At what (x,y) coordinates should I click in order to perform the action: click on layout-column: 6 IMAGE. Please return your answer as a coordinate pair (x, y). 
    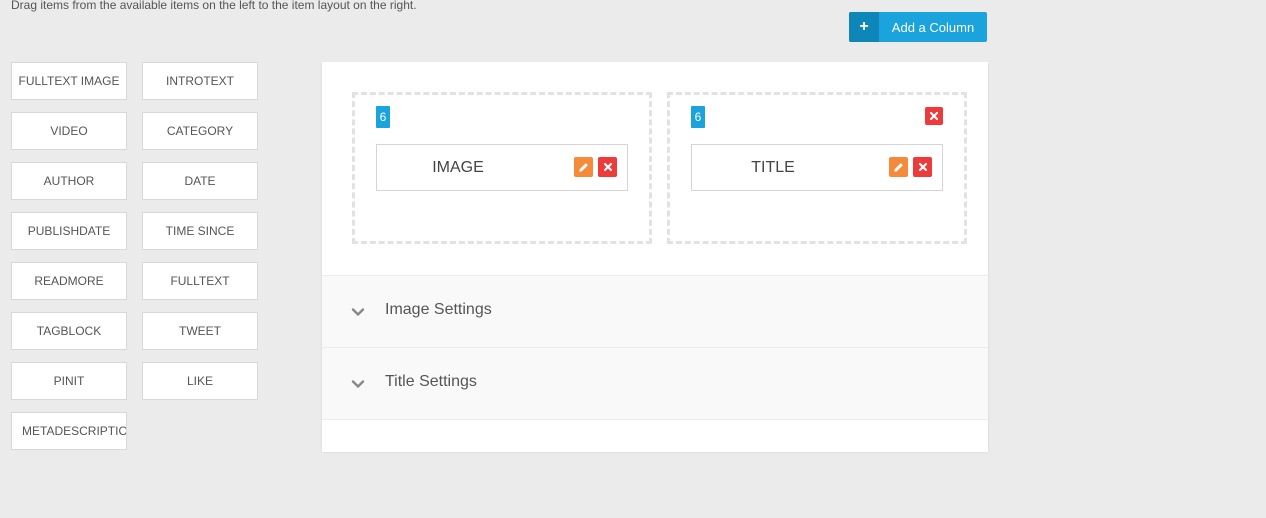
    Looking at the image, I should click on (502, 168).